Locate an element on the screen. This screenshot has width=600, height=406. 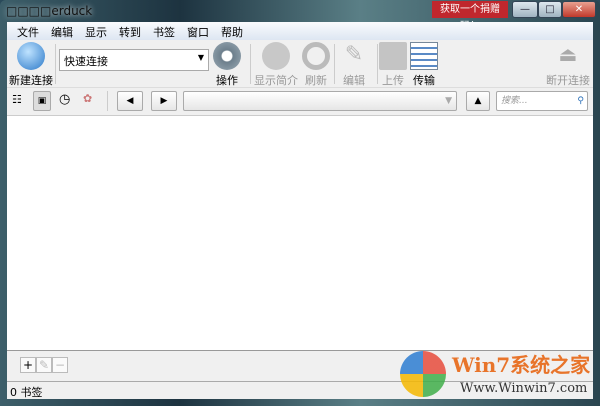
watermark-url: Www.Winwin7.com is located at coordinates (524, 388).